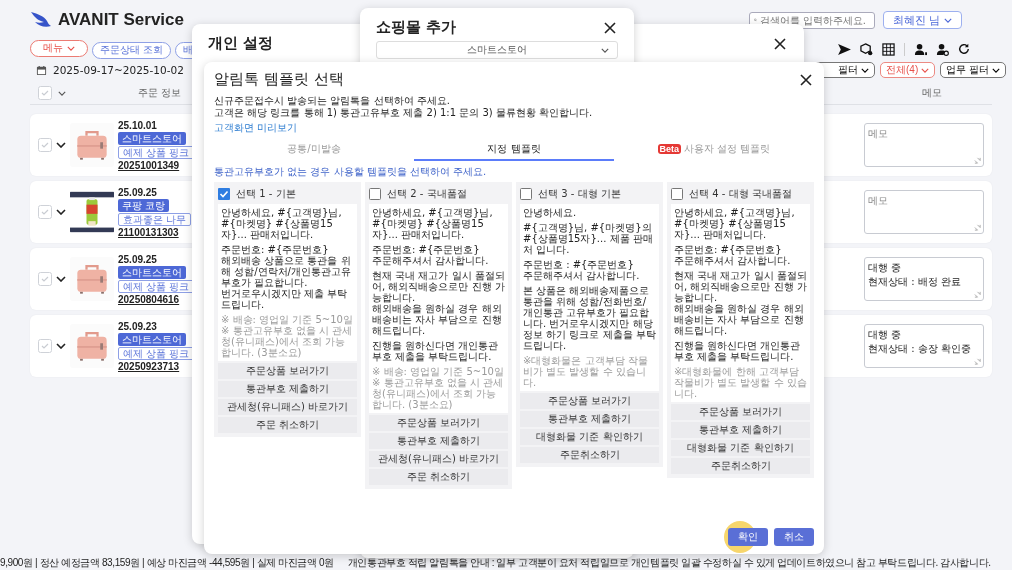  Describe the element at coordinates (167, 563) in the screenshot. I see `summary-text: 9,900원 | 정산 예정금액 83,159원 | 예상 마진금액 -44,595원 | 실제 마진금액 0원` at that location.